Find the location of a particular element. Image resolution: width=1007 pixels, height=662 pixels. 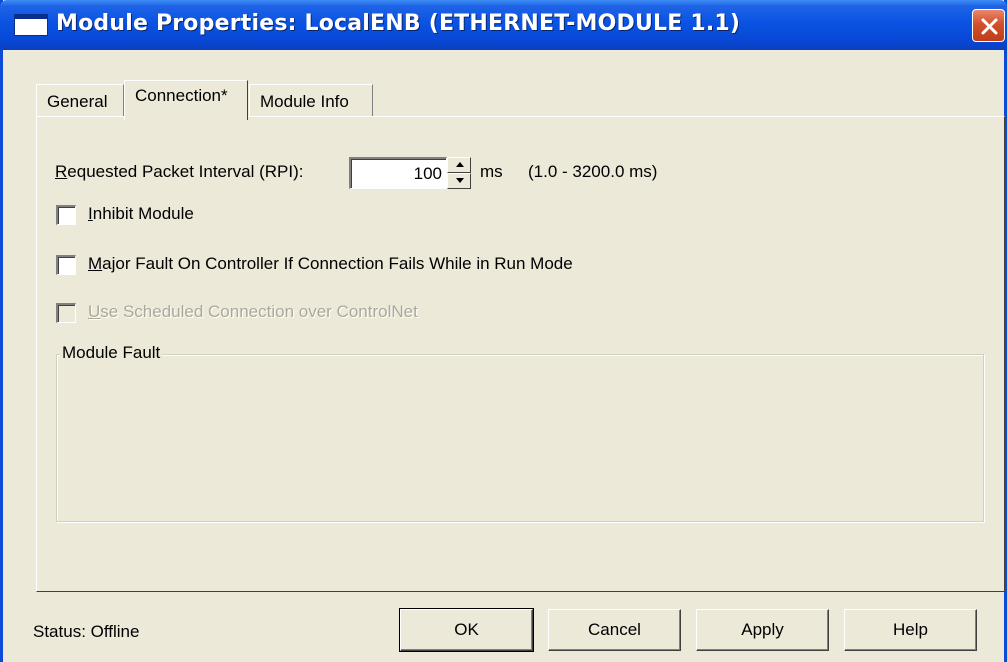

inhibit-module-checkbox is located at coordinates (66, 215).